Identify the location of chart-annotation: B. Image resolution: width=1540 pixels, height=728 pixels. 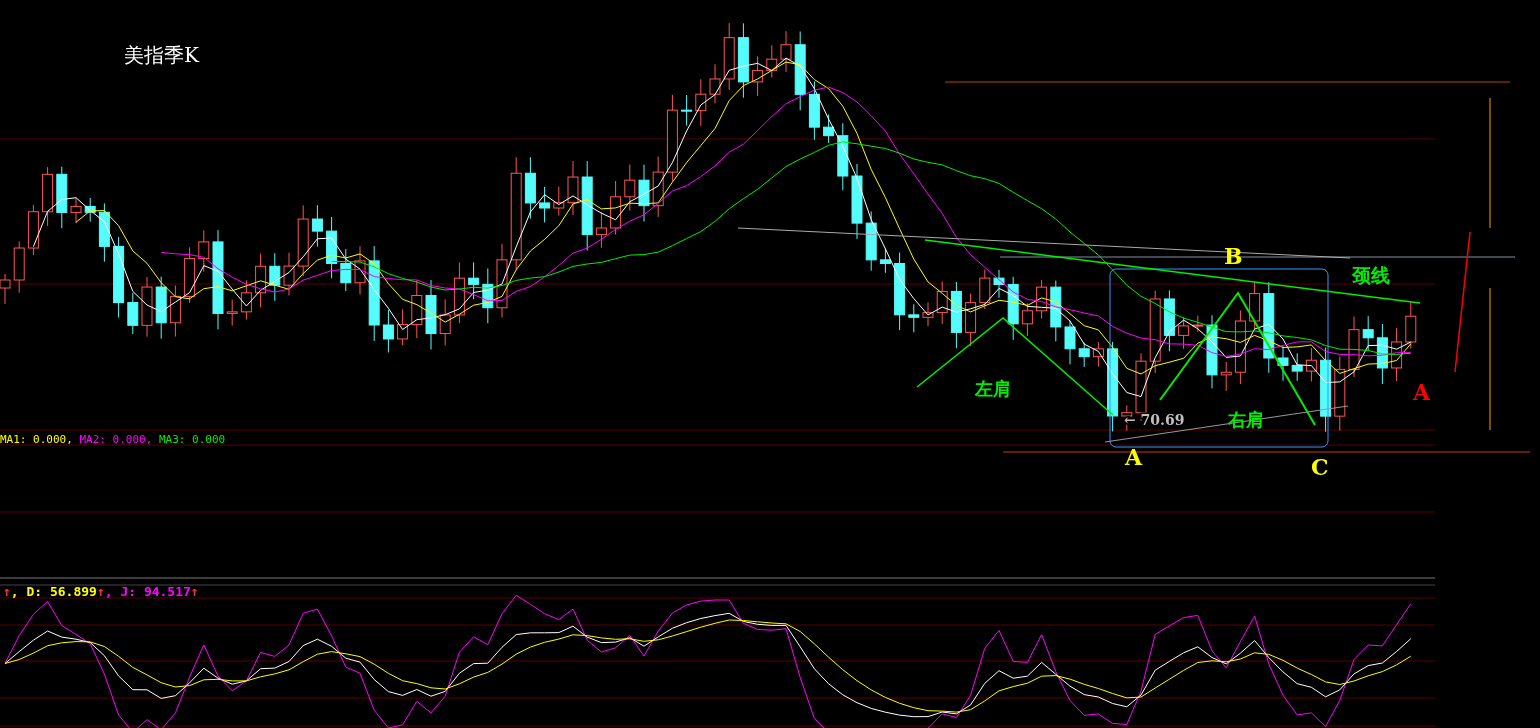
(1233, 256).